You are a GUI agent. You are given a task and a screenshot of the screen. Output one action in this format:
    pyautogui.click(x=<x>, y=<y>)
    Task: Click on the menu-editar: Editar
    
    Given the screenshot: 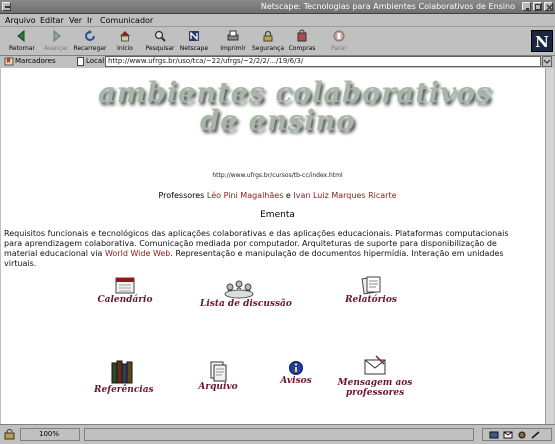 What is the action you would take?
    pyautogui.click(x=52, y=20)
    